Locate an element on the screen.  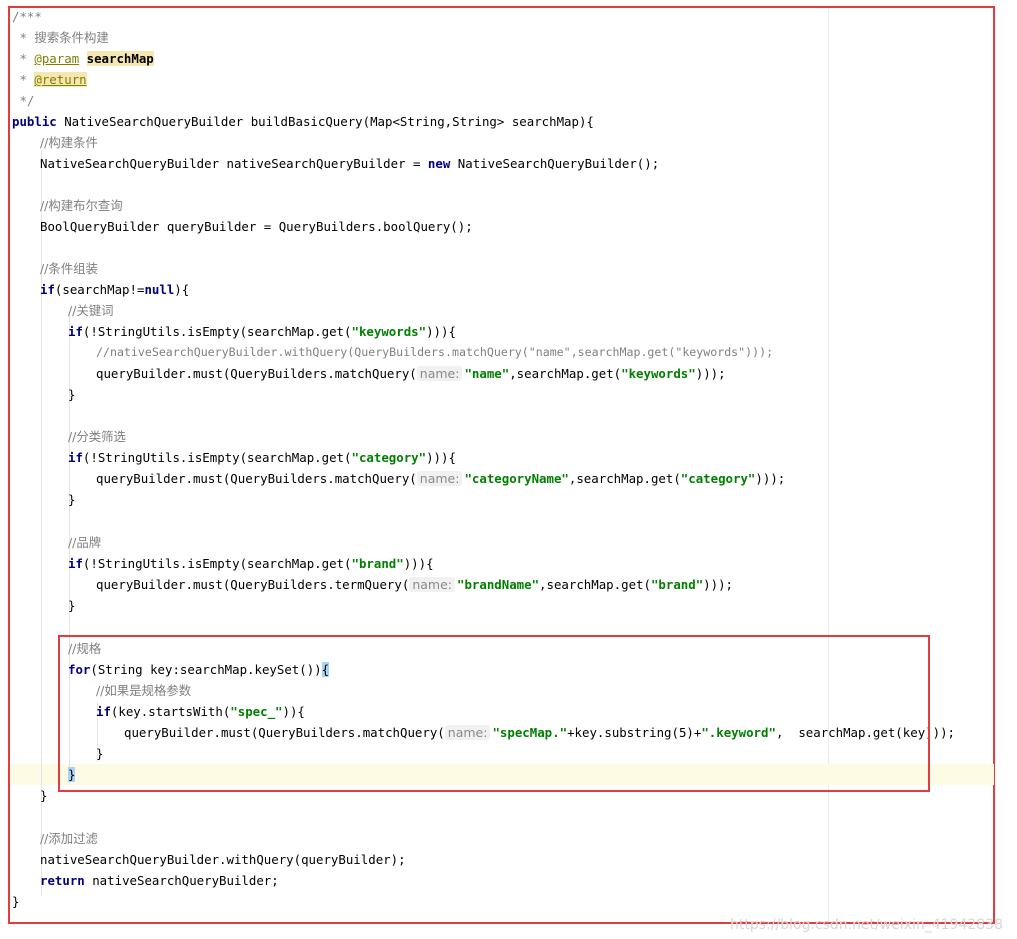
code-line: /*** is located at coordinates (27, 16).